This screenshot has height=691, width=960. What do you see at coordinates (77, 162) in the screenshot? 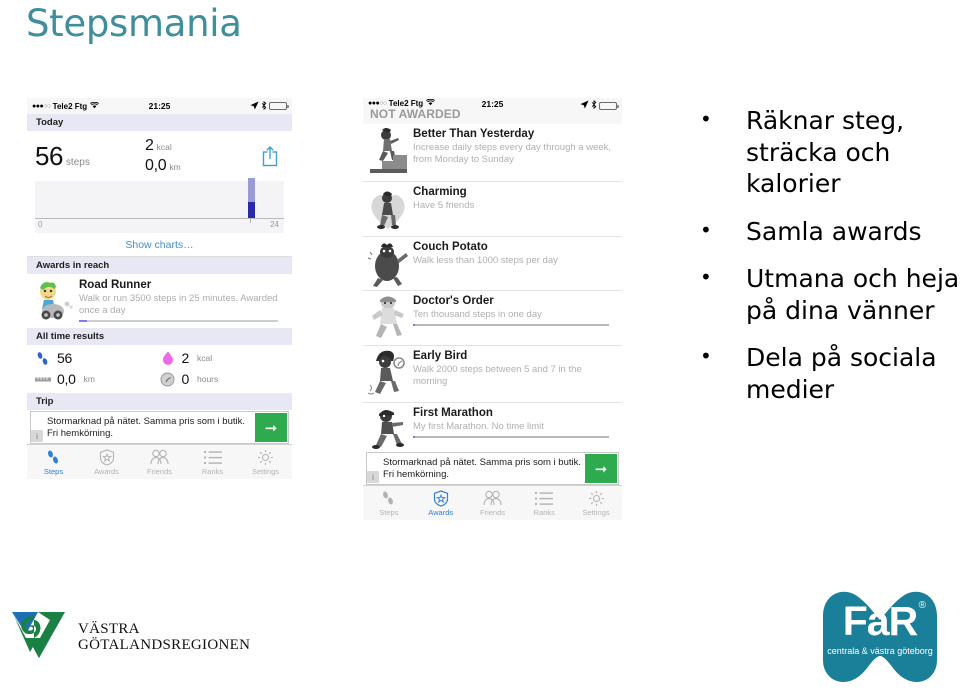
I see `steps-unit: steps` at bounding box center [77, 162].